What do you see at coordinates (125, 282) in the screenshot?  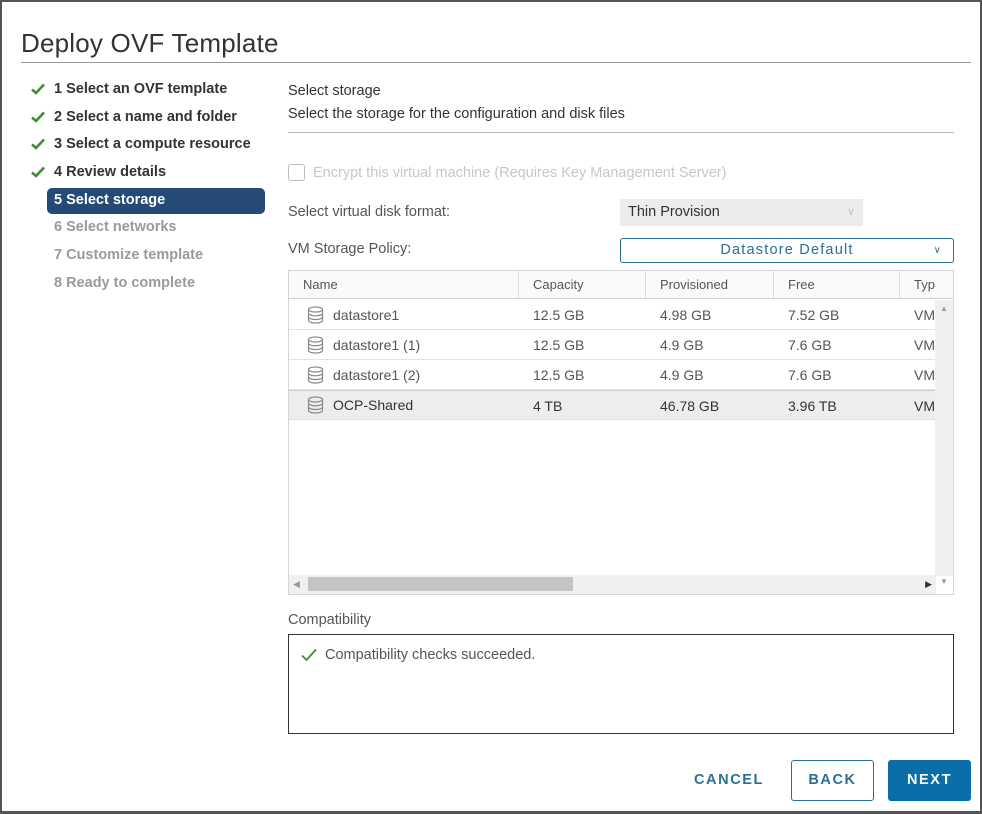 I see `step-label: 8 Ready to complete` at bounding box center [125, 282].